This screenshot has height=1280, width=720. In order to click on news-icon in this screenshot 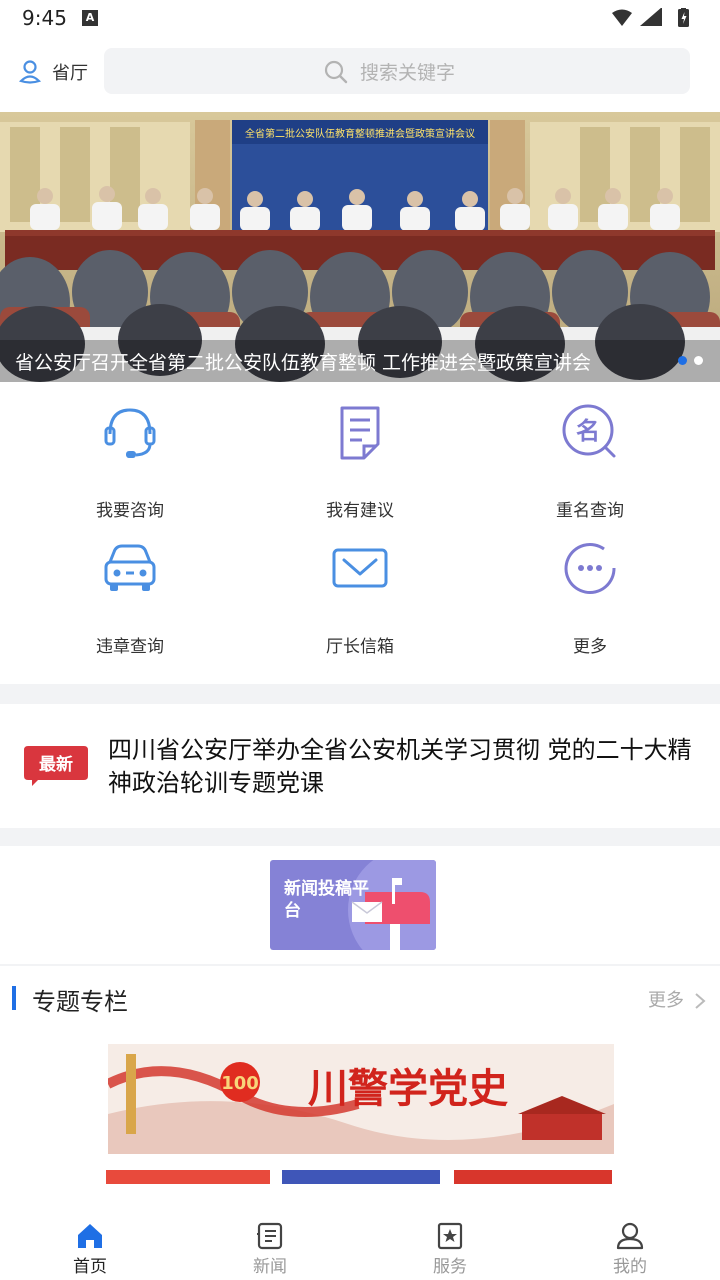, I will do `click(270, 1236)`.